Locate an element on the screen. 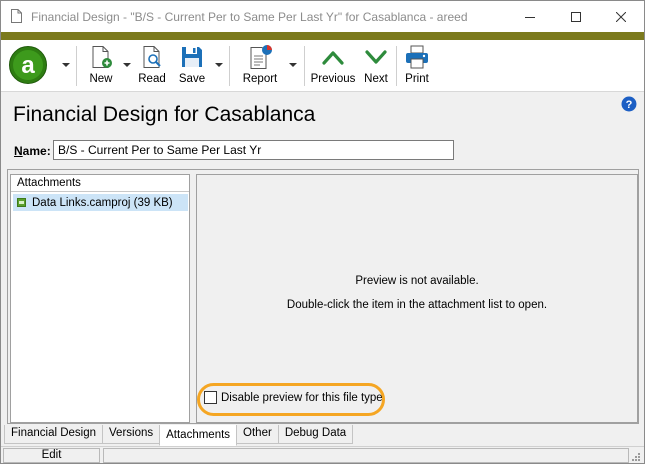 The image size is (645, 464). resize-grip-icon is located at coordinates (636, 457).